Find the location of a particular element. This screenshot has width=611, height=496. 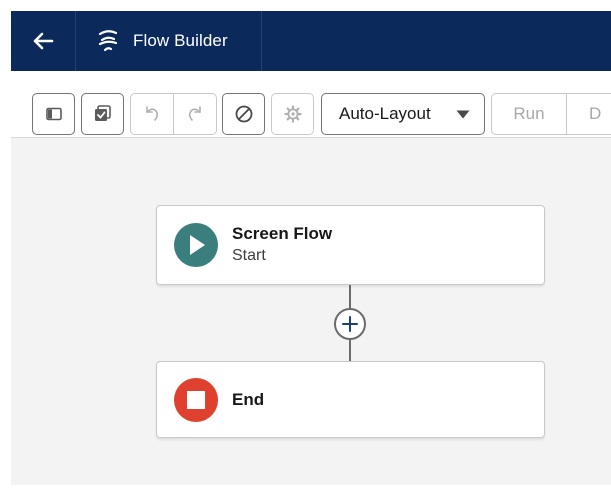

add-element-button is located at coordinates (350, 324).